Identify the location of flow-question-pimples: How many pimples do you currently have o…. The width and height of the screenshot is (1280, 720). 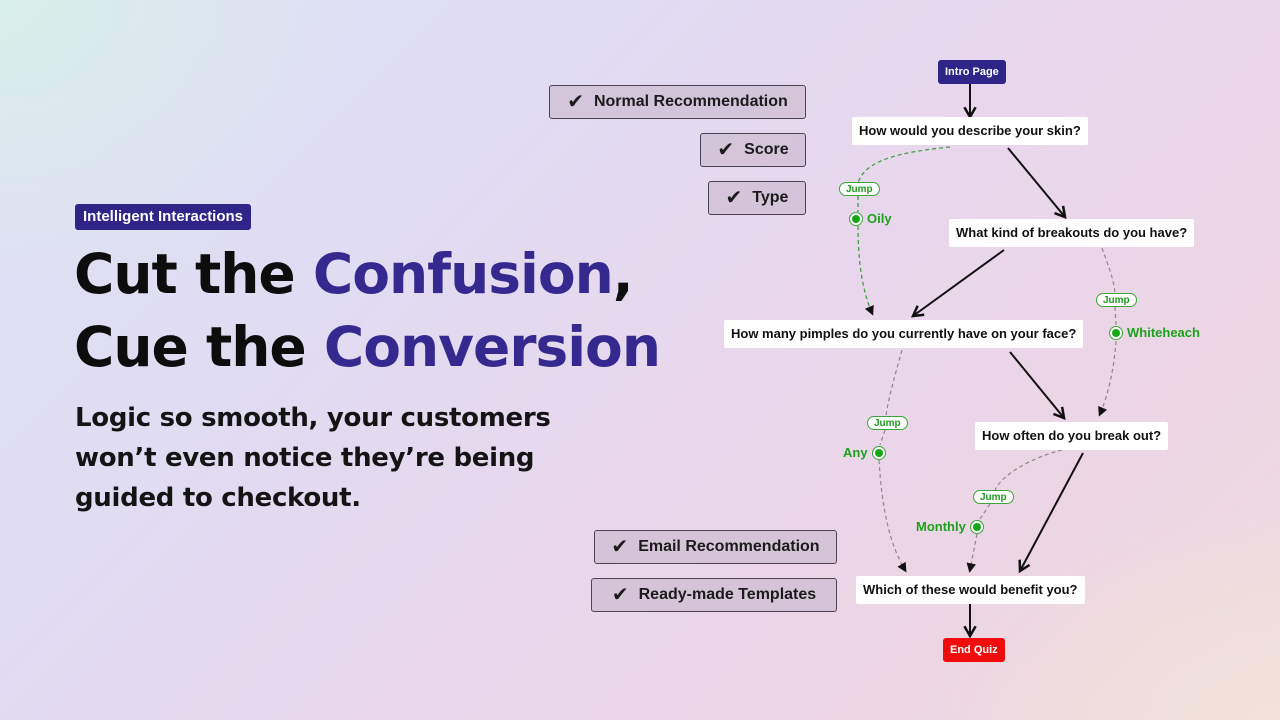
(904, 334).